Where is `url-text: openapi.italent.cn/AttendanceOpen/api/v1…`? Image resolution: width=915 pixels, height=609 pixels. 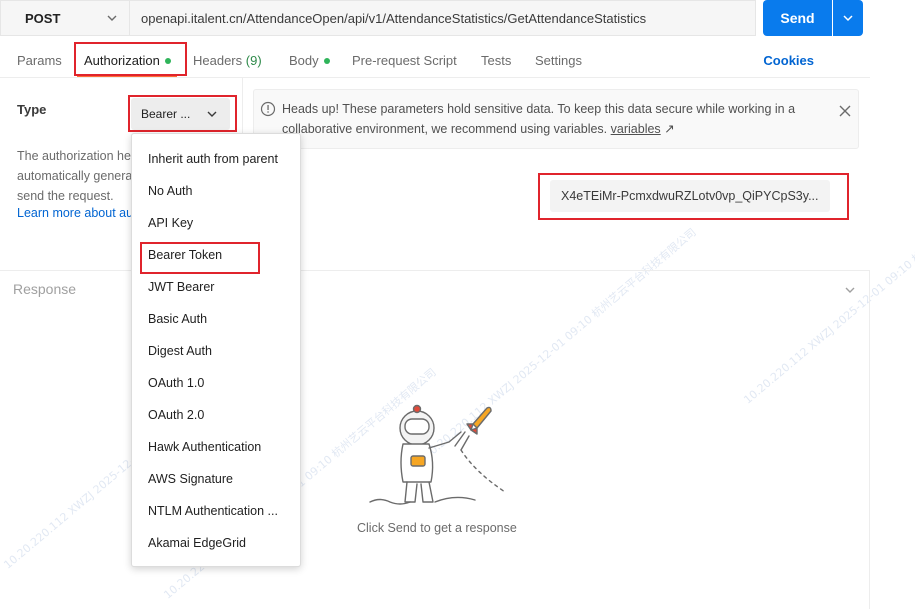 url-text: openapi.italent.cn/AttendanceOpen/api/v1… is located at coordinates (394, 18).